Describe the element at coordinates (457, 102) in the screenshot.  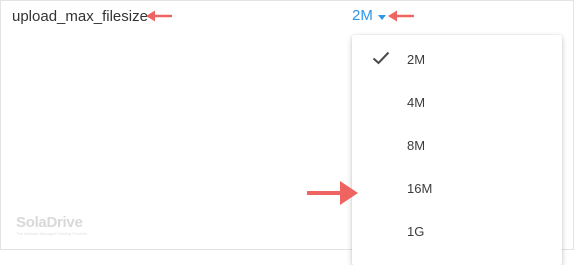
I see `option-4m: 4M` at that location.